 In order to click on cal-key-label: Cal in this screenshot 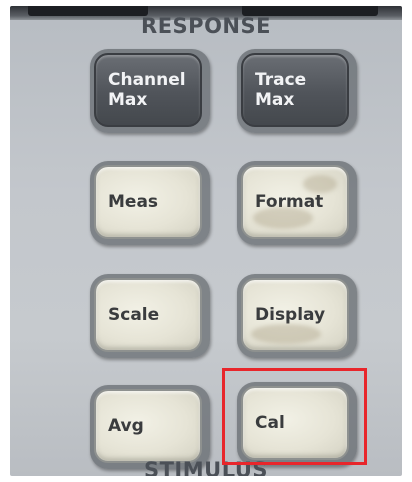, I will do `click(270, 423)`.